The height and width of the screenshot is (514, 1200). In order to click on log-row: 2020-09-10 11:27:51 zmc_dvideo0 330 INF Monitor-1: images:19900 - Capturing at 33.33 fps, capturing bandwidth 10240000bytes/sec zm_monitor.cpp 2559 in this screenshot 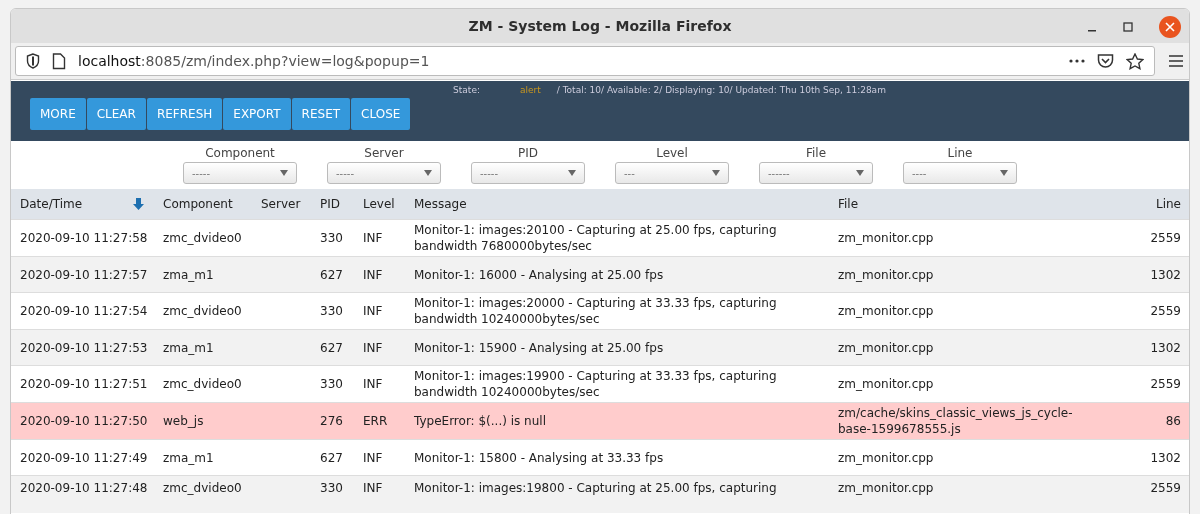, I will do `click(600, 384)`.